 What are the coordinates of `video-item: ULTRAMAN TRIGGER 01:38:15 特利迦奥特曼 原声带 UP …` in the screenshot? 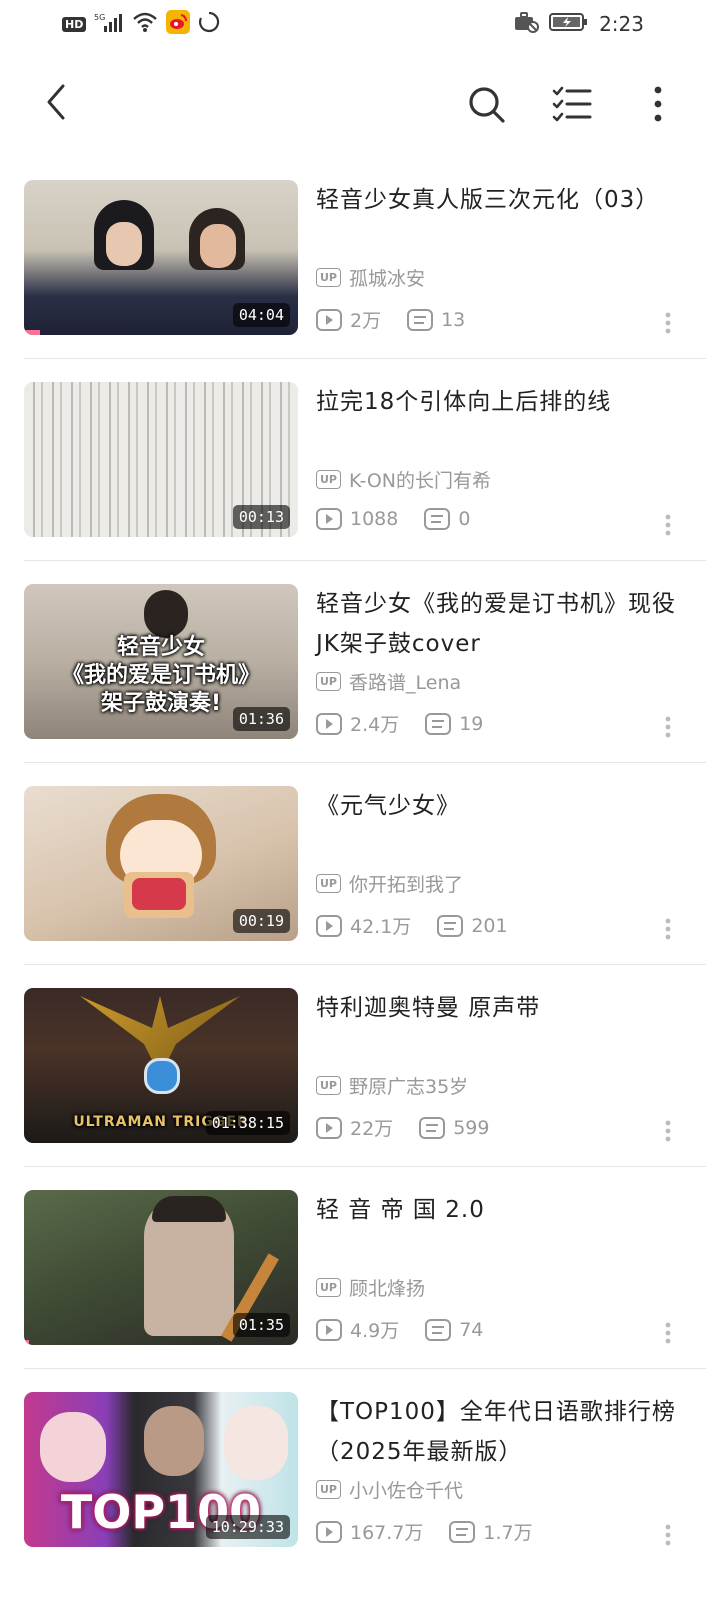 It's located at (365, 1089).